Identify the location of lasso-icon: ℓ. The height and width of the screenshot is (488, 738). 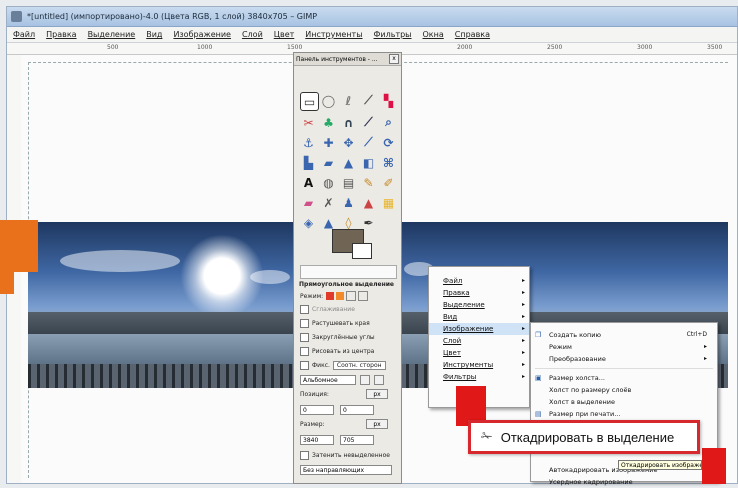
(348, 100).